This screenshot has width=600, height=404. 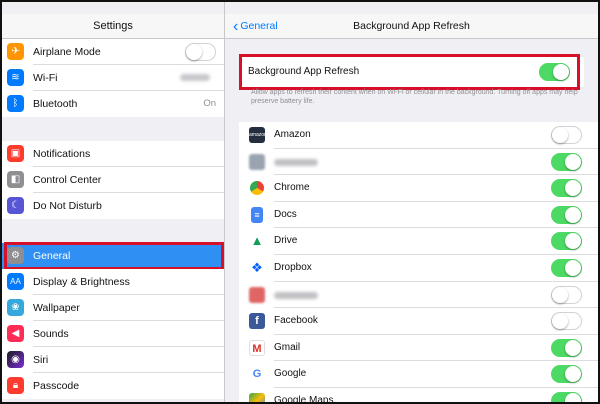 What do you see at coordinates (113, 334) in the screenshot?
I see `sidebar-item-sounds: ◀ Sounds` at bounding box center [113, 334].